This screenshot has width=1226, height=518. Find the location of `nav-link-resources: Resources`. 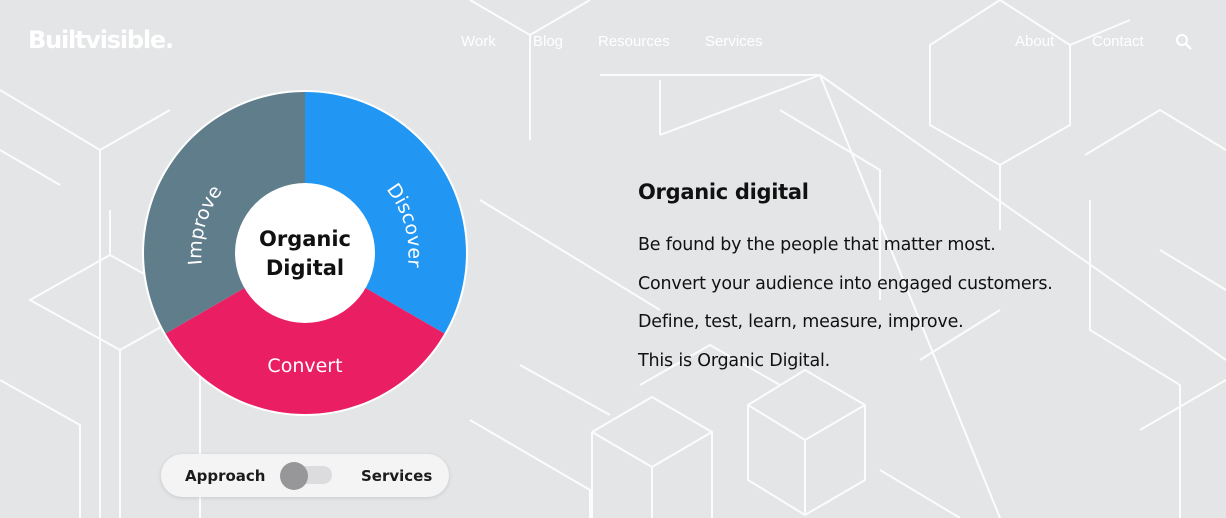

nav-link-resources: Resources is located at coordinates (634, 41).